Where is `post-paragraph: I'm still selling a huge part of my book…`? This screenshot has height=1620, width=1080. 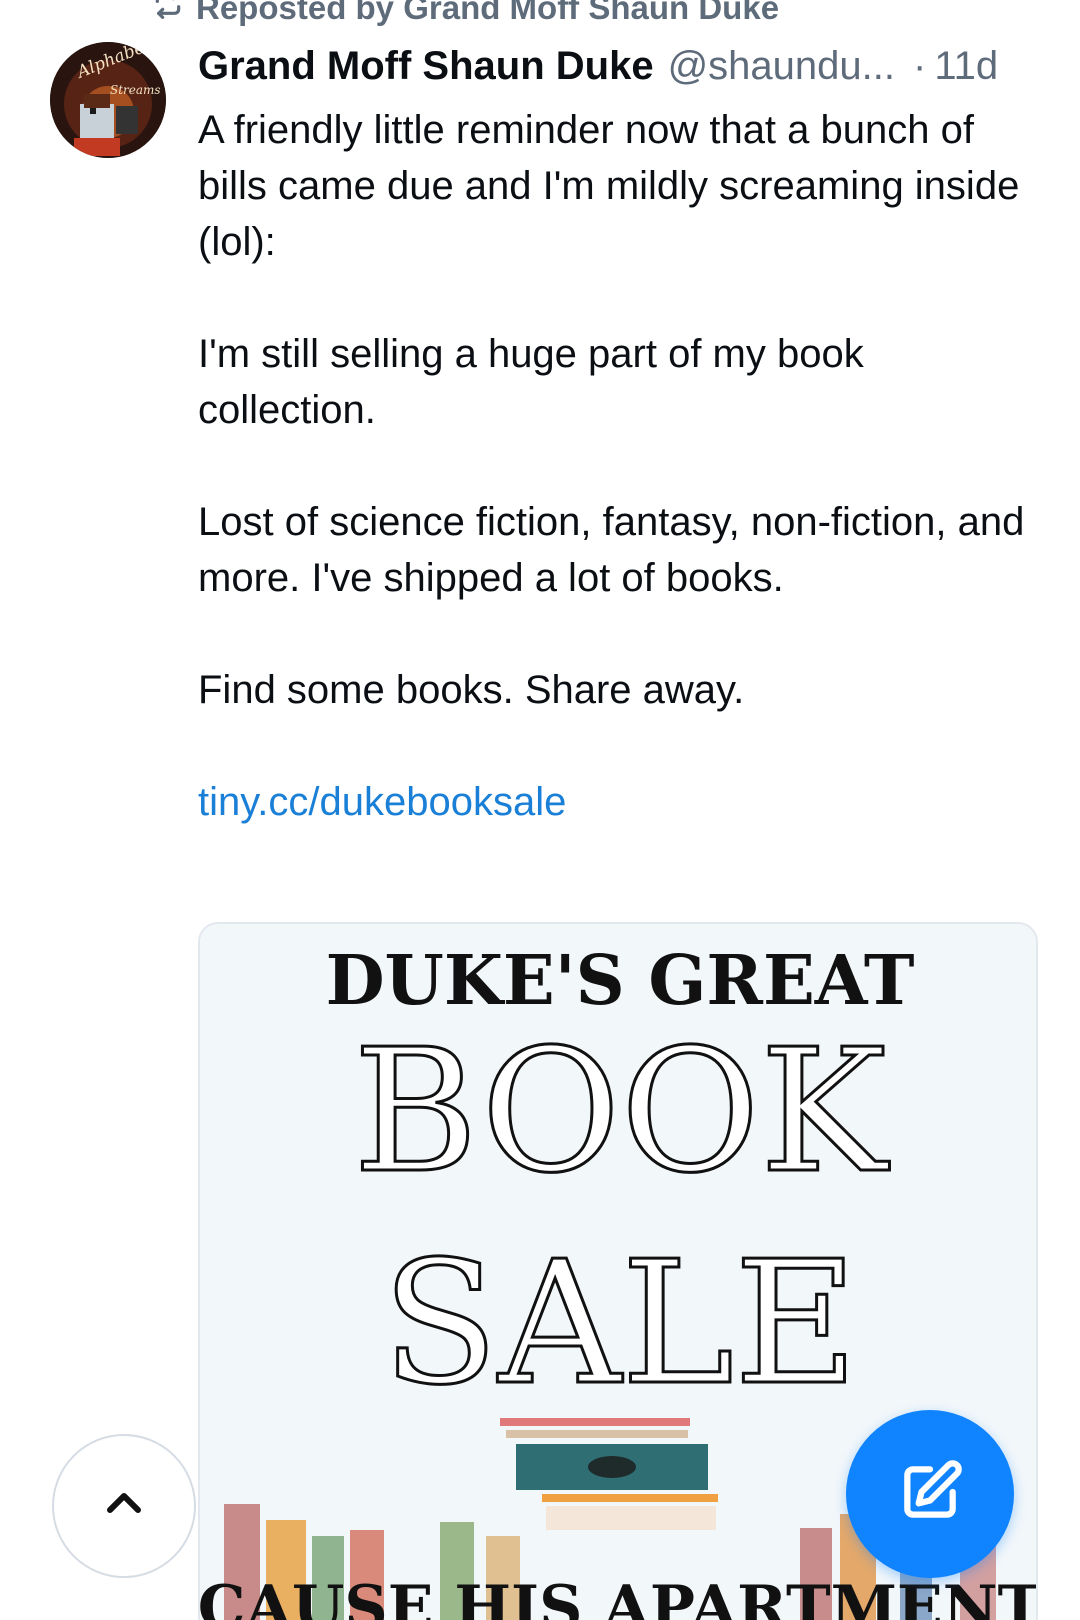
post-paragraph: I'm still selling a huge part of my book… is located at coordinates (531, 382).